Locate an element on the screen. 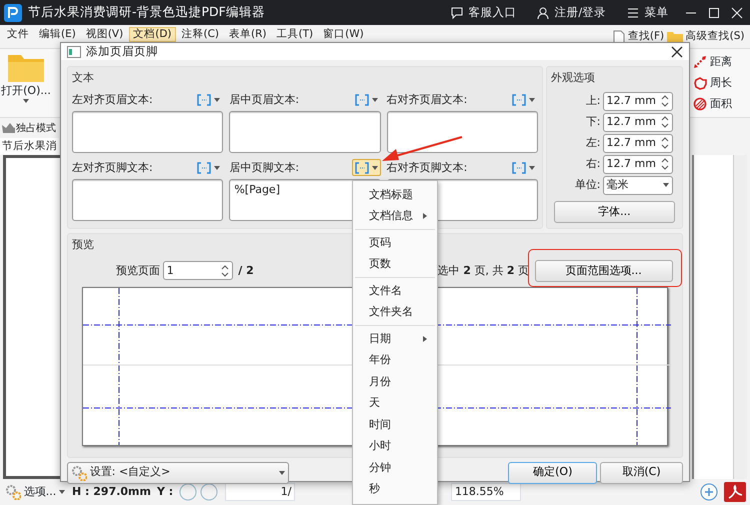 The width and height of the screenshot is (750, 505). measure-button: 周长 is located at coordinates (718, 83).